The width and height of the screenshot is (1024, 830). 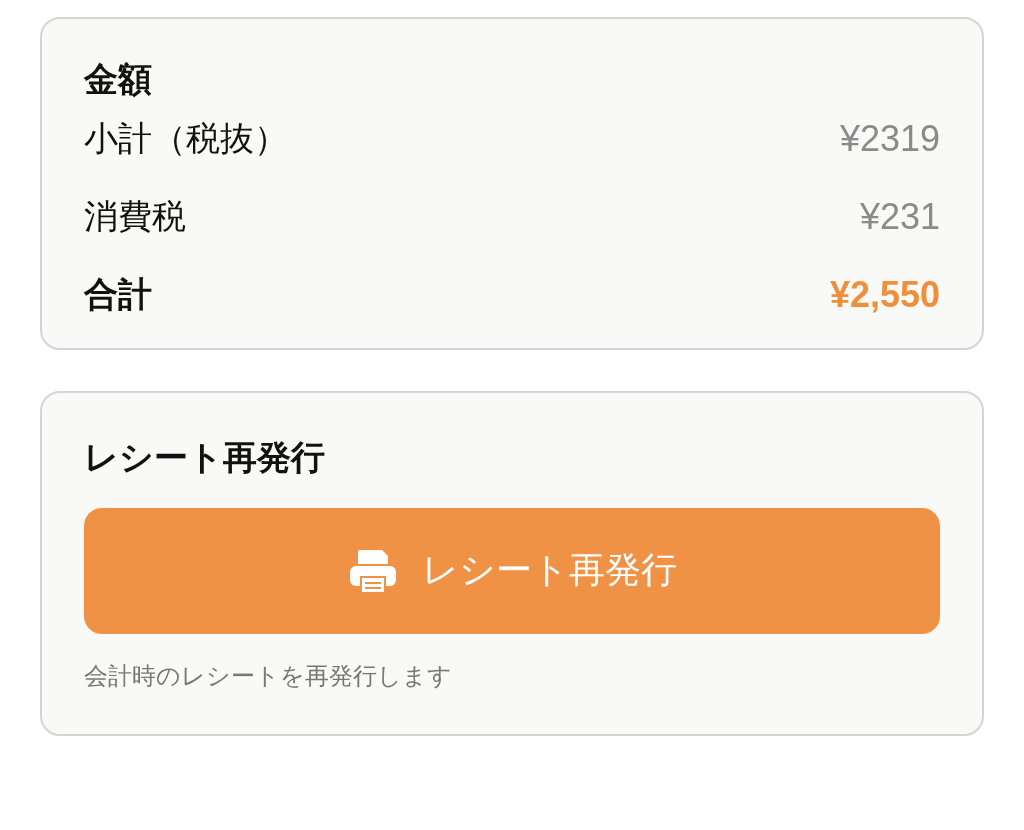 I want to click on note-text: 会計時のレシートを再発行します, so click(x=268, y=676).